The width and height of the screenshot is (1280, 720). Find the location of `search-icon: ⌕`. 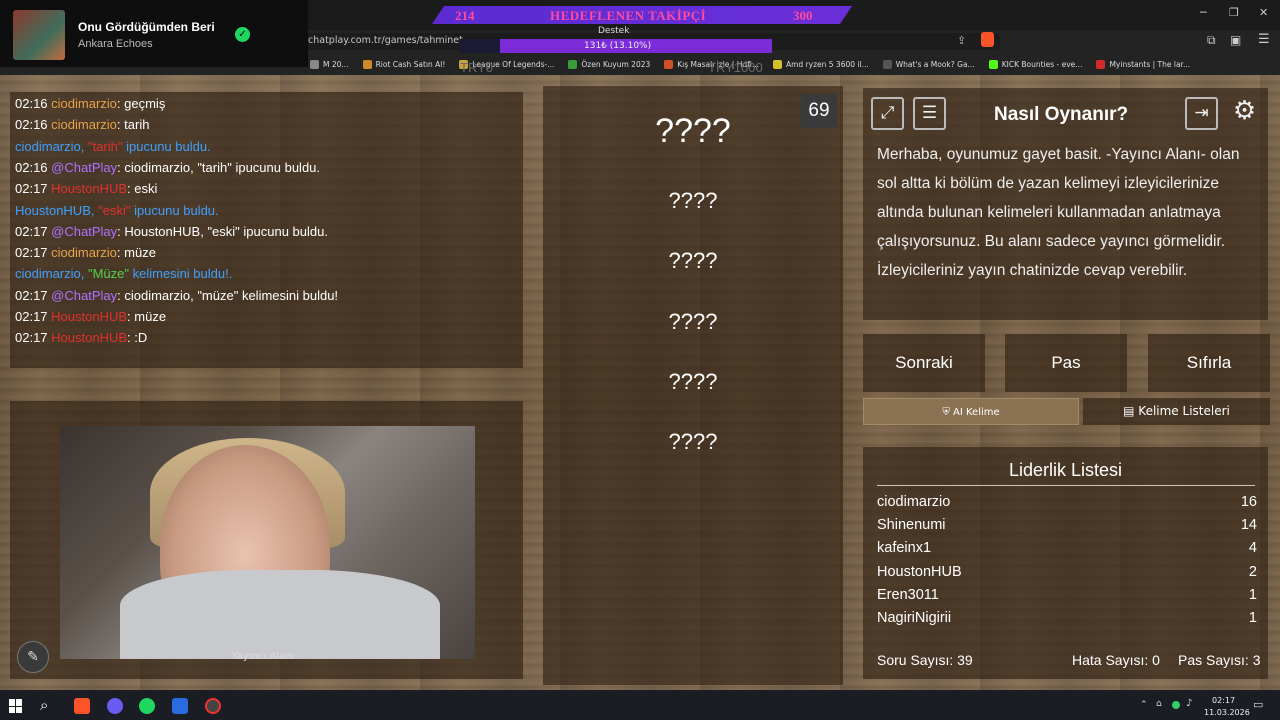

search-icon: ⌕ is located at coordinates (44, 705).